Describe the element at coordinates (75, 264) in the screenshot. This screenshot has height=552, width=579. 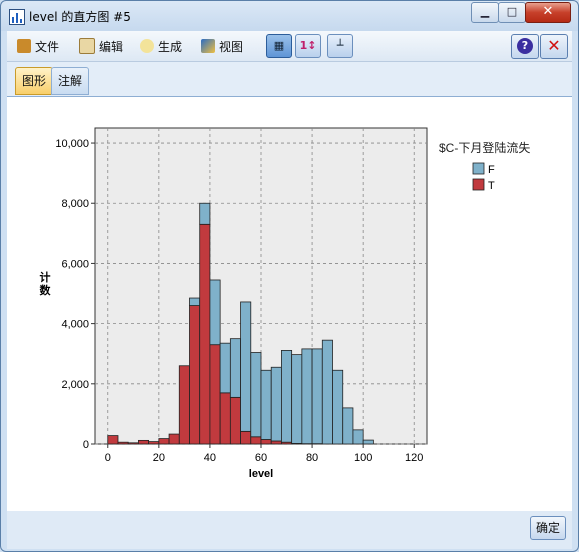
I see `y-tick-label: 6,000` at that location.